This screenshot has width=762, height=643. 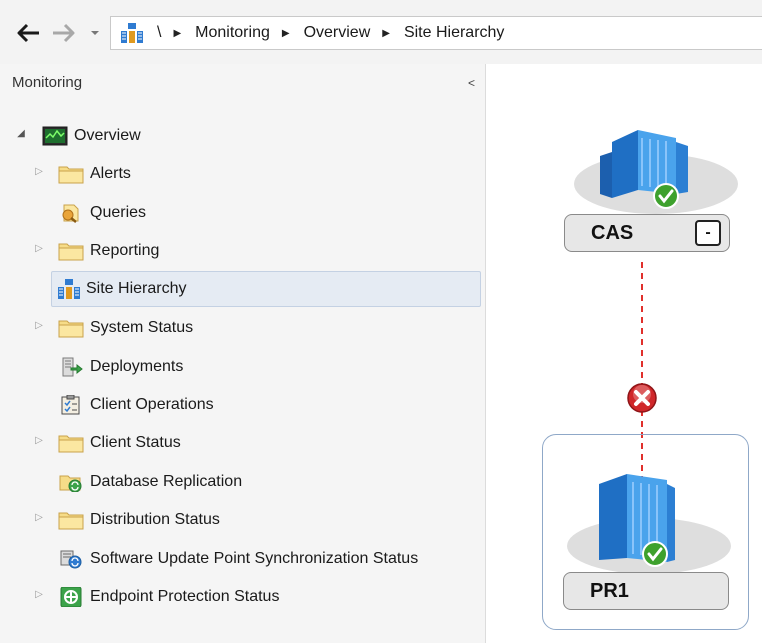 I want to click on tree-item-alerts: Alerts, so click(x=94, y=174).